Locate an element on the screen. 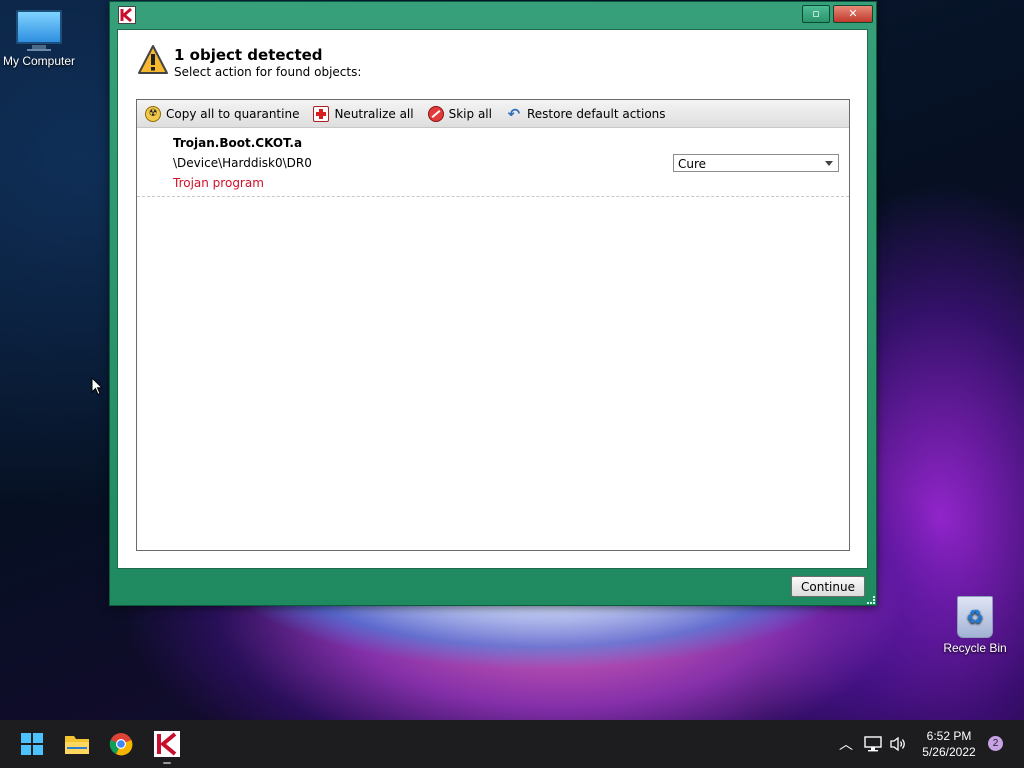 The width and height of the screenshot is (1024, 768). radiation-icon: ☢ is located at coordinates (153, 113).